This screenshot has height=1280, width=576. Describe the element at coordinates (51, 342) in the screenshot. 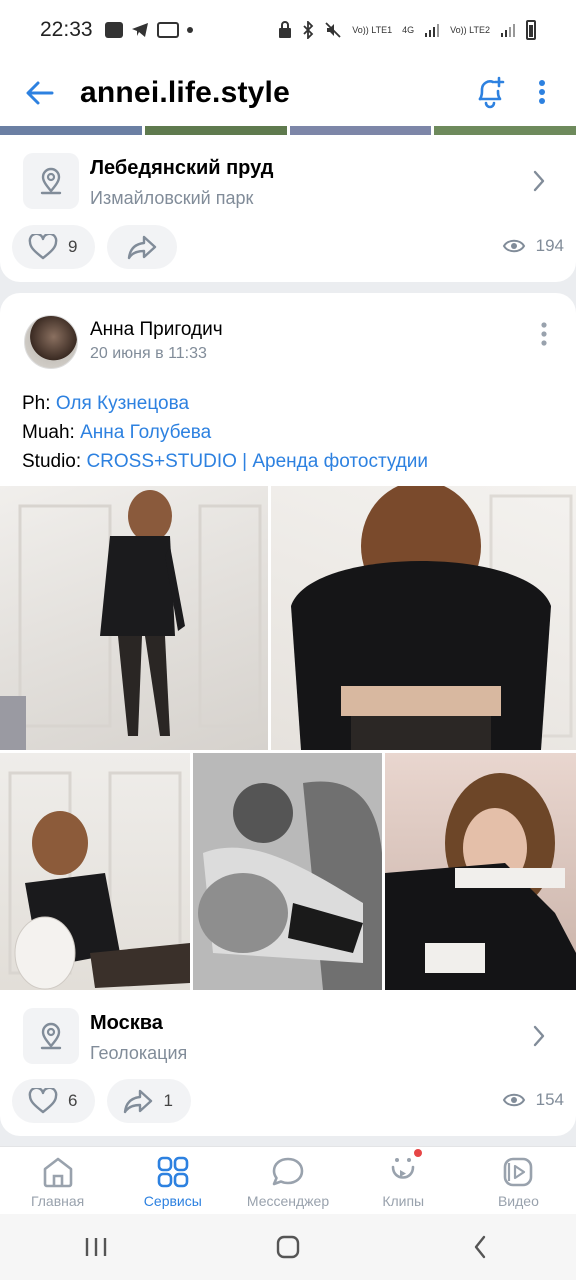

I see `avatar` at that location.